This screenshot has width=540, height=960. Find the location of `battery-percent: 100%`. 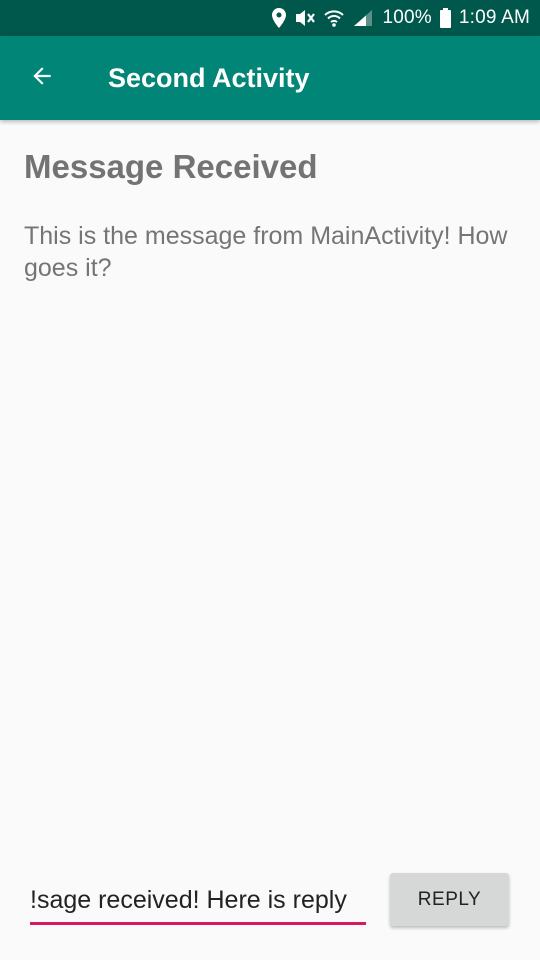

battery-percent: 100% is located at coordinates (407, 17).